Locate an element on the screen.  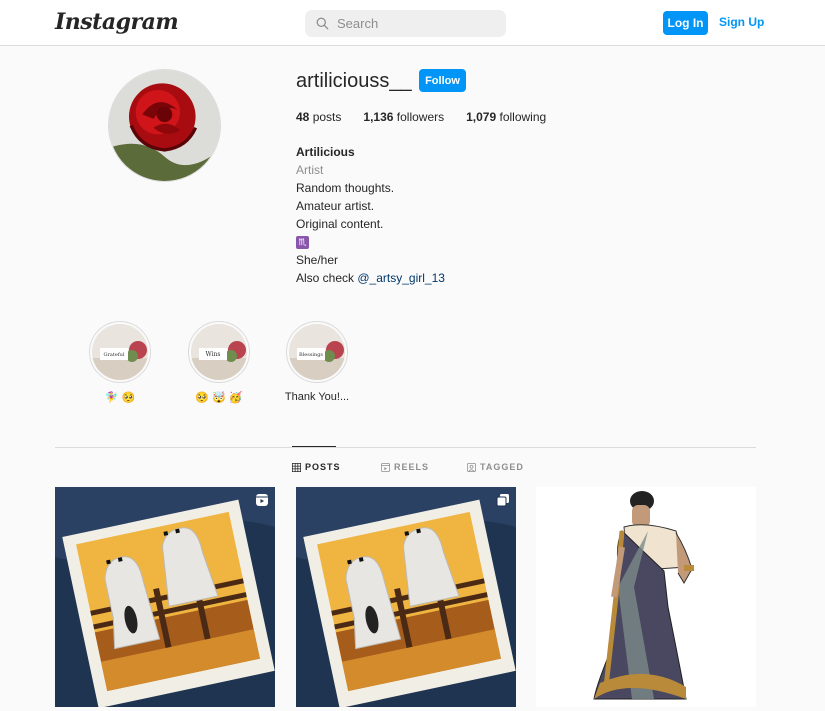
tagged-icon is located at coordinates (471, 467).